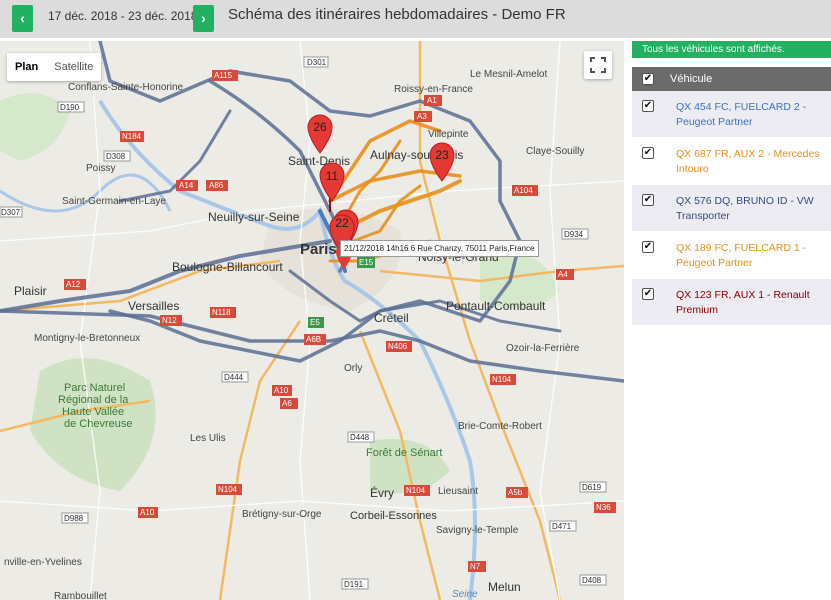  I want to click on svg-text: A4, so click(563, 274).